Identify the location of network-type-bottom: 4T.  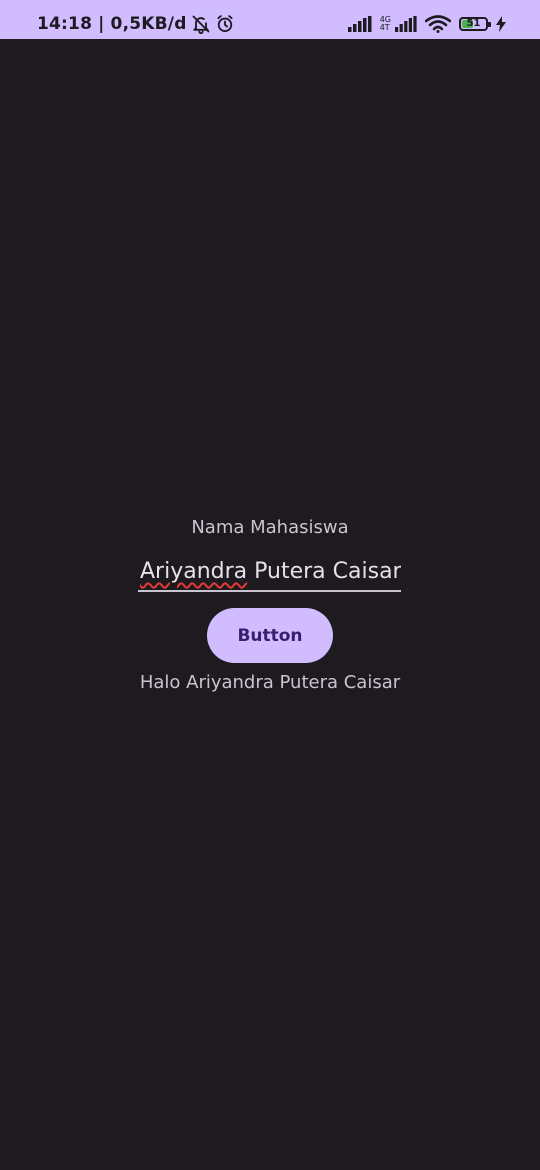
(384, 27).